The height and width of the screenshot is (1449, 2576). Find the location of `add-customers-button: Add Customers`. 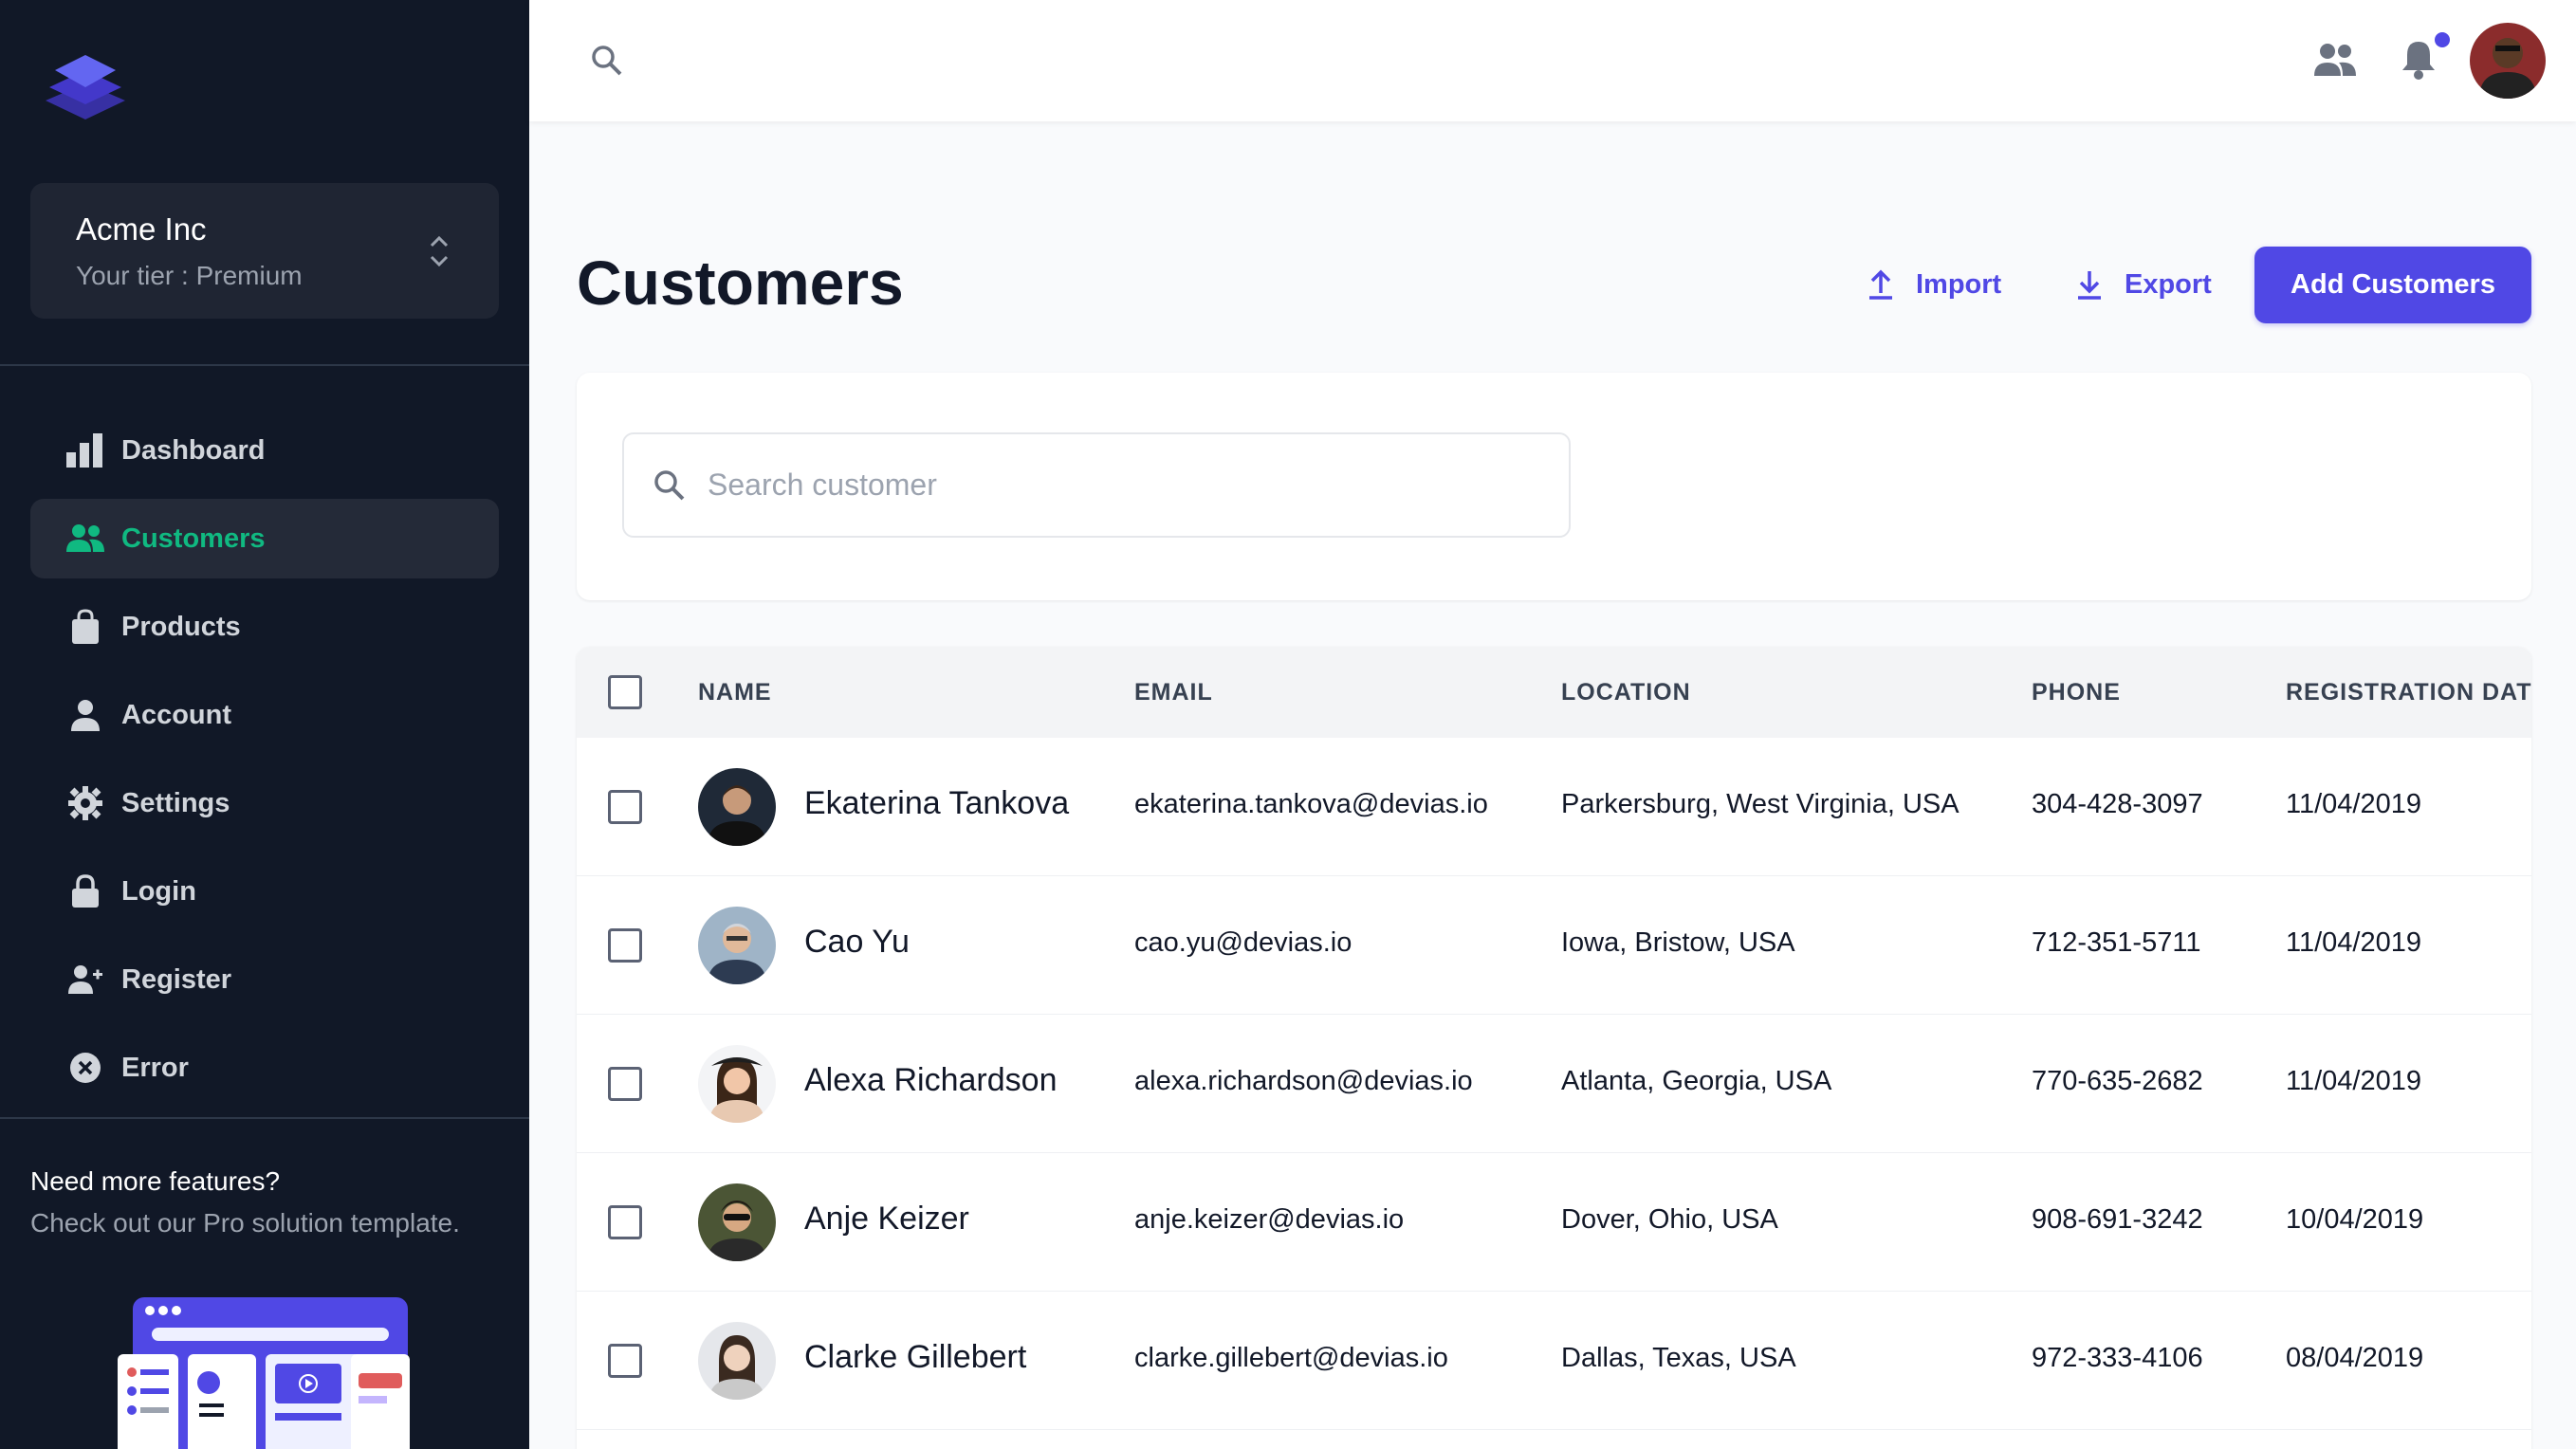

add-customers-button: Add Customers is located at coordinates (2392, 285).